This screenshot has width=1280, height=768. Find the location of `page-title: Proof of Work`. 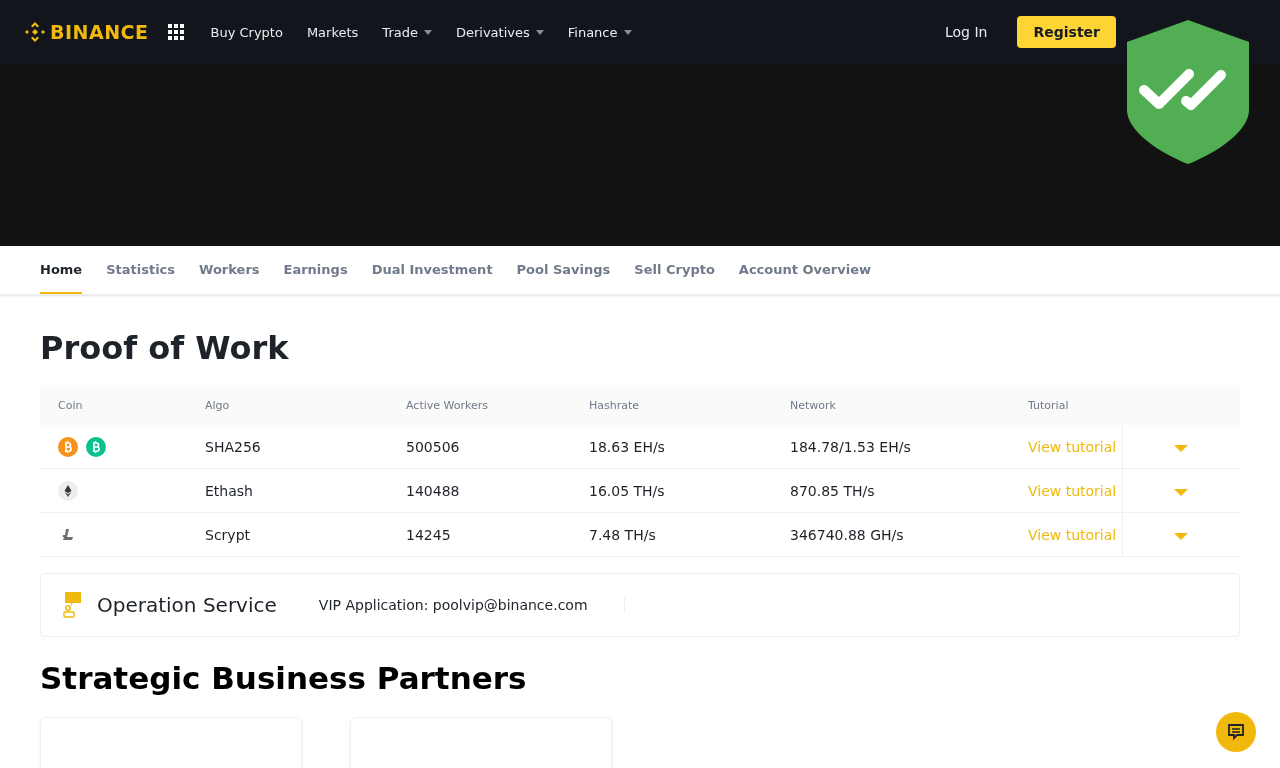

page-title: Proof of Work is located at coordinates (165, 348).